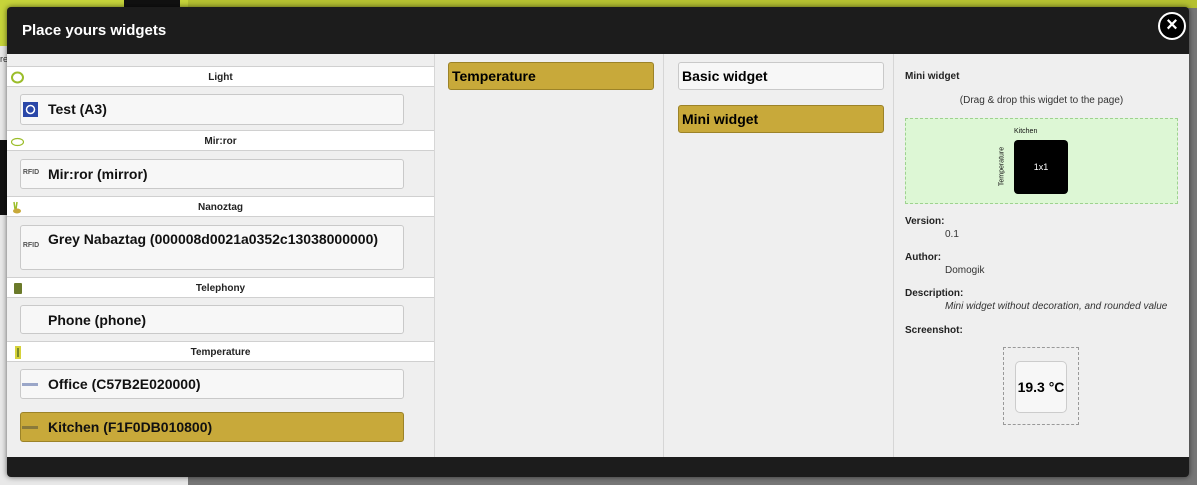  I want to click on category-nanoztag: Nanoztag, so click(220, 206).